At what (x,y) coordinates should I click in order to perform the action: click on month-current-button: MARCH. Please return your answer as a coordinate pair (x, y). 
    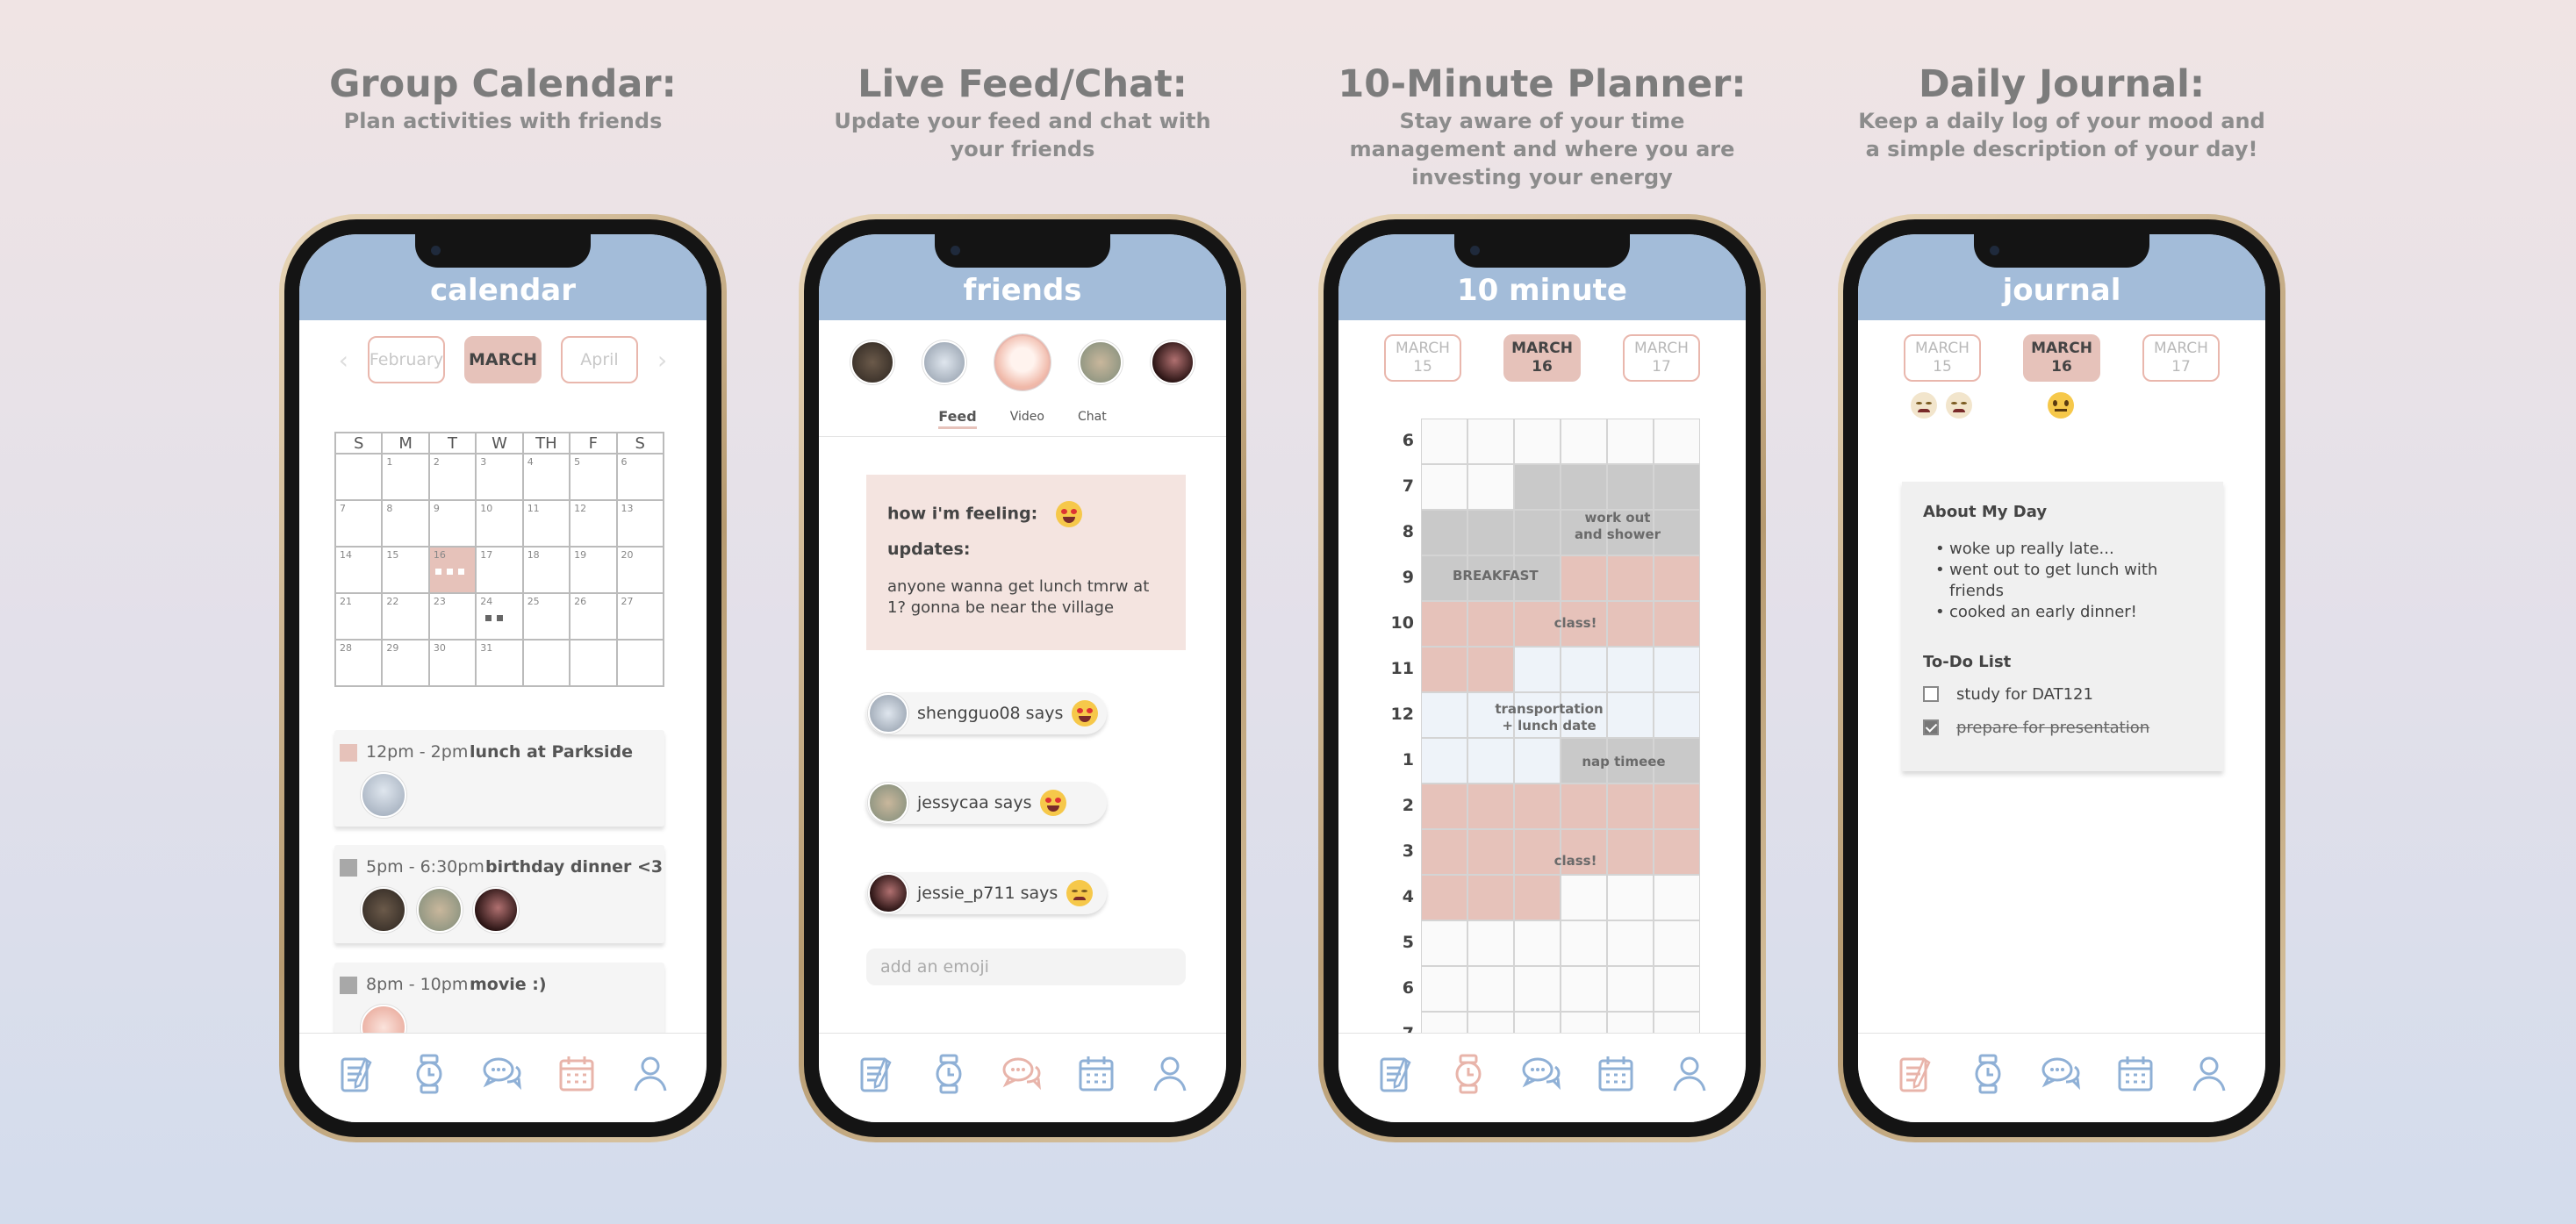
    Looking at the image, I should click on (503, 359).